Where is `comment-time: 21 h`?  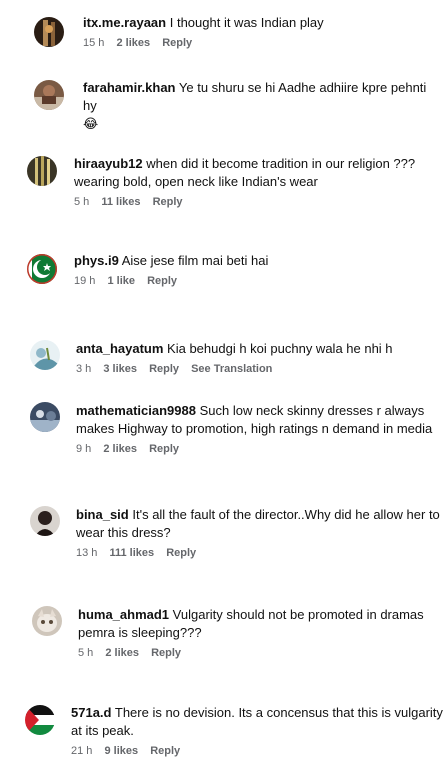 comment-time: 21 h is located at coordinates (82, 751).